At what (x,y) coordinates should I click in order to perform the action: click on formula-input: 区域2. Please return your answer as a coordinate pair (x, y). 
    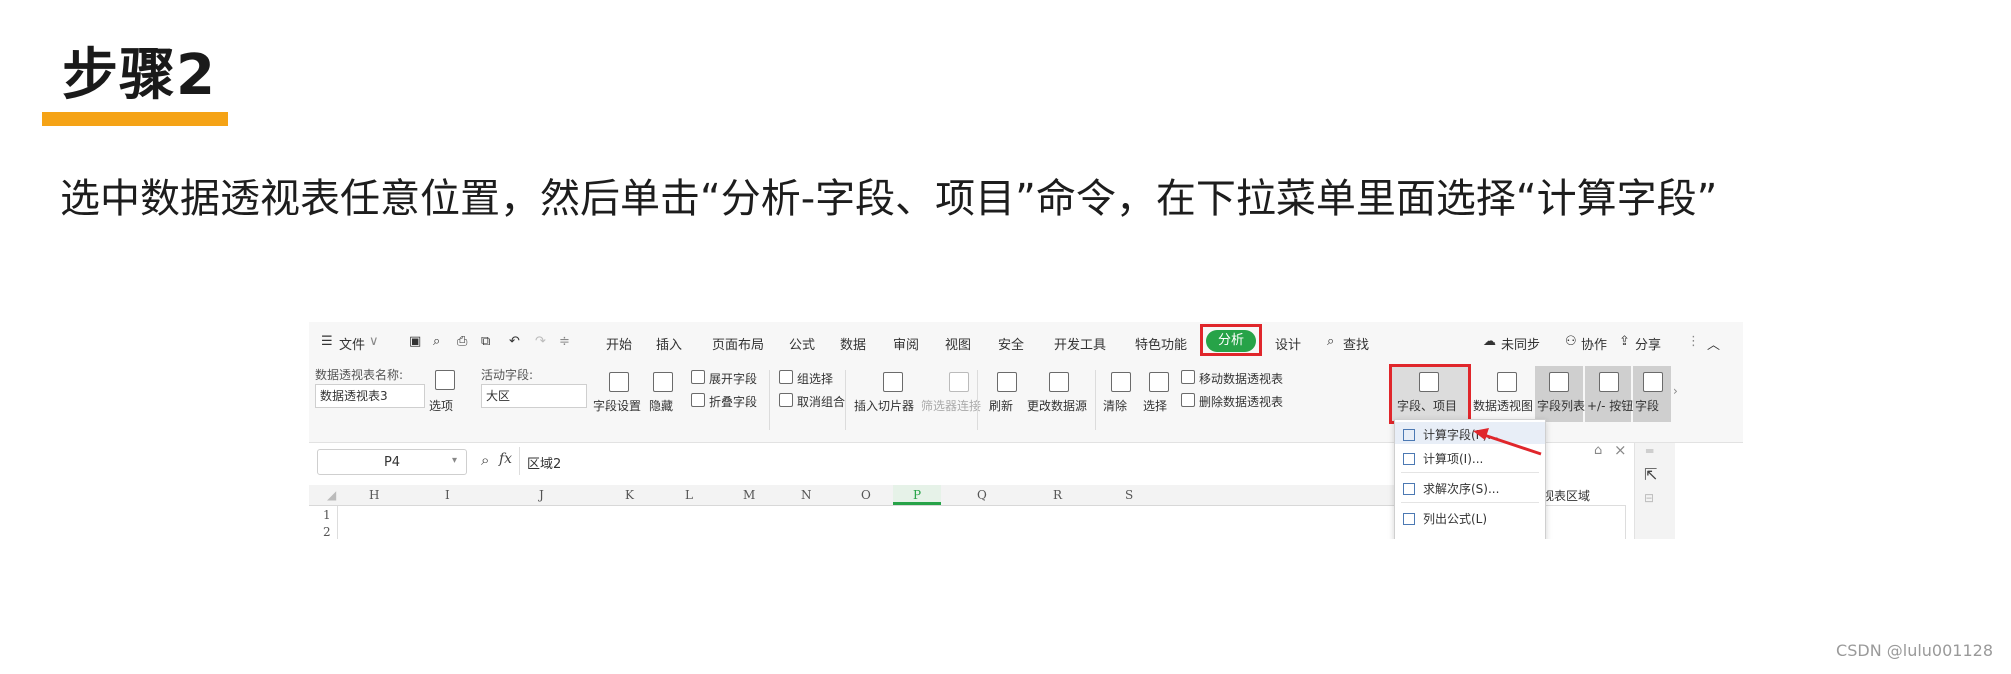
    Looking at the image, I should click on (544, 462).